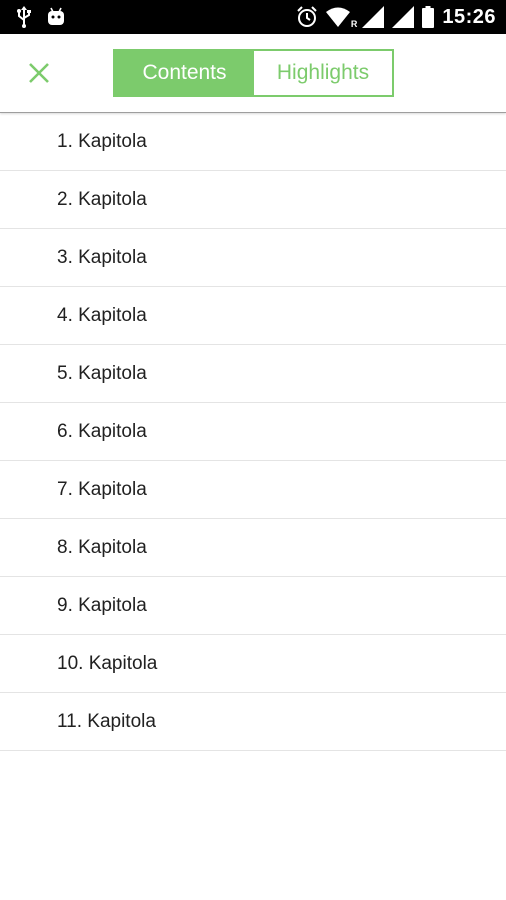  I want to click on chapter-label: 1. Kapitola, so click(102, 141).